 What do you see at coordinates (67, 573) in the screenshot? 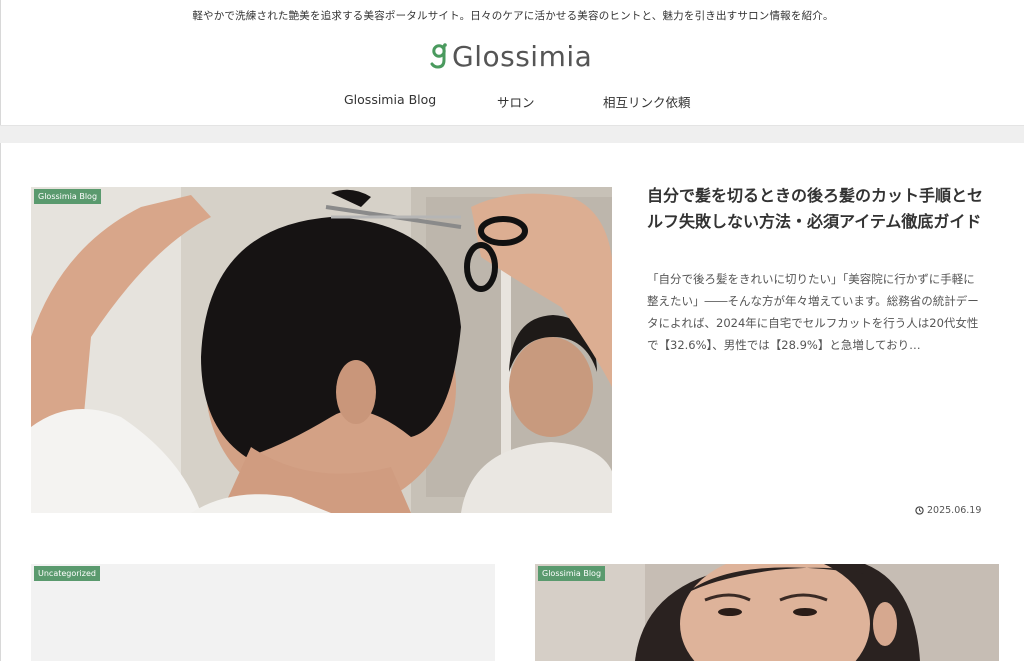
I see `category-badge: Uncategorized` at bounding box center [67, 573].